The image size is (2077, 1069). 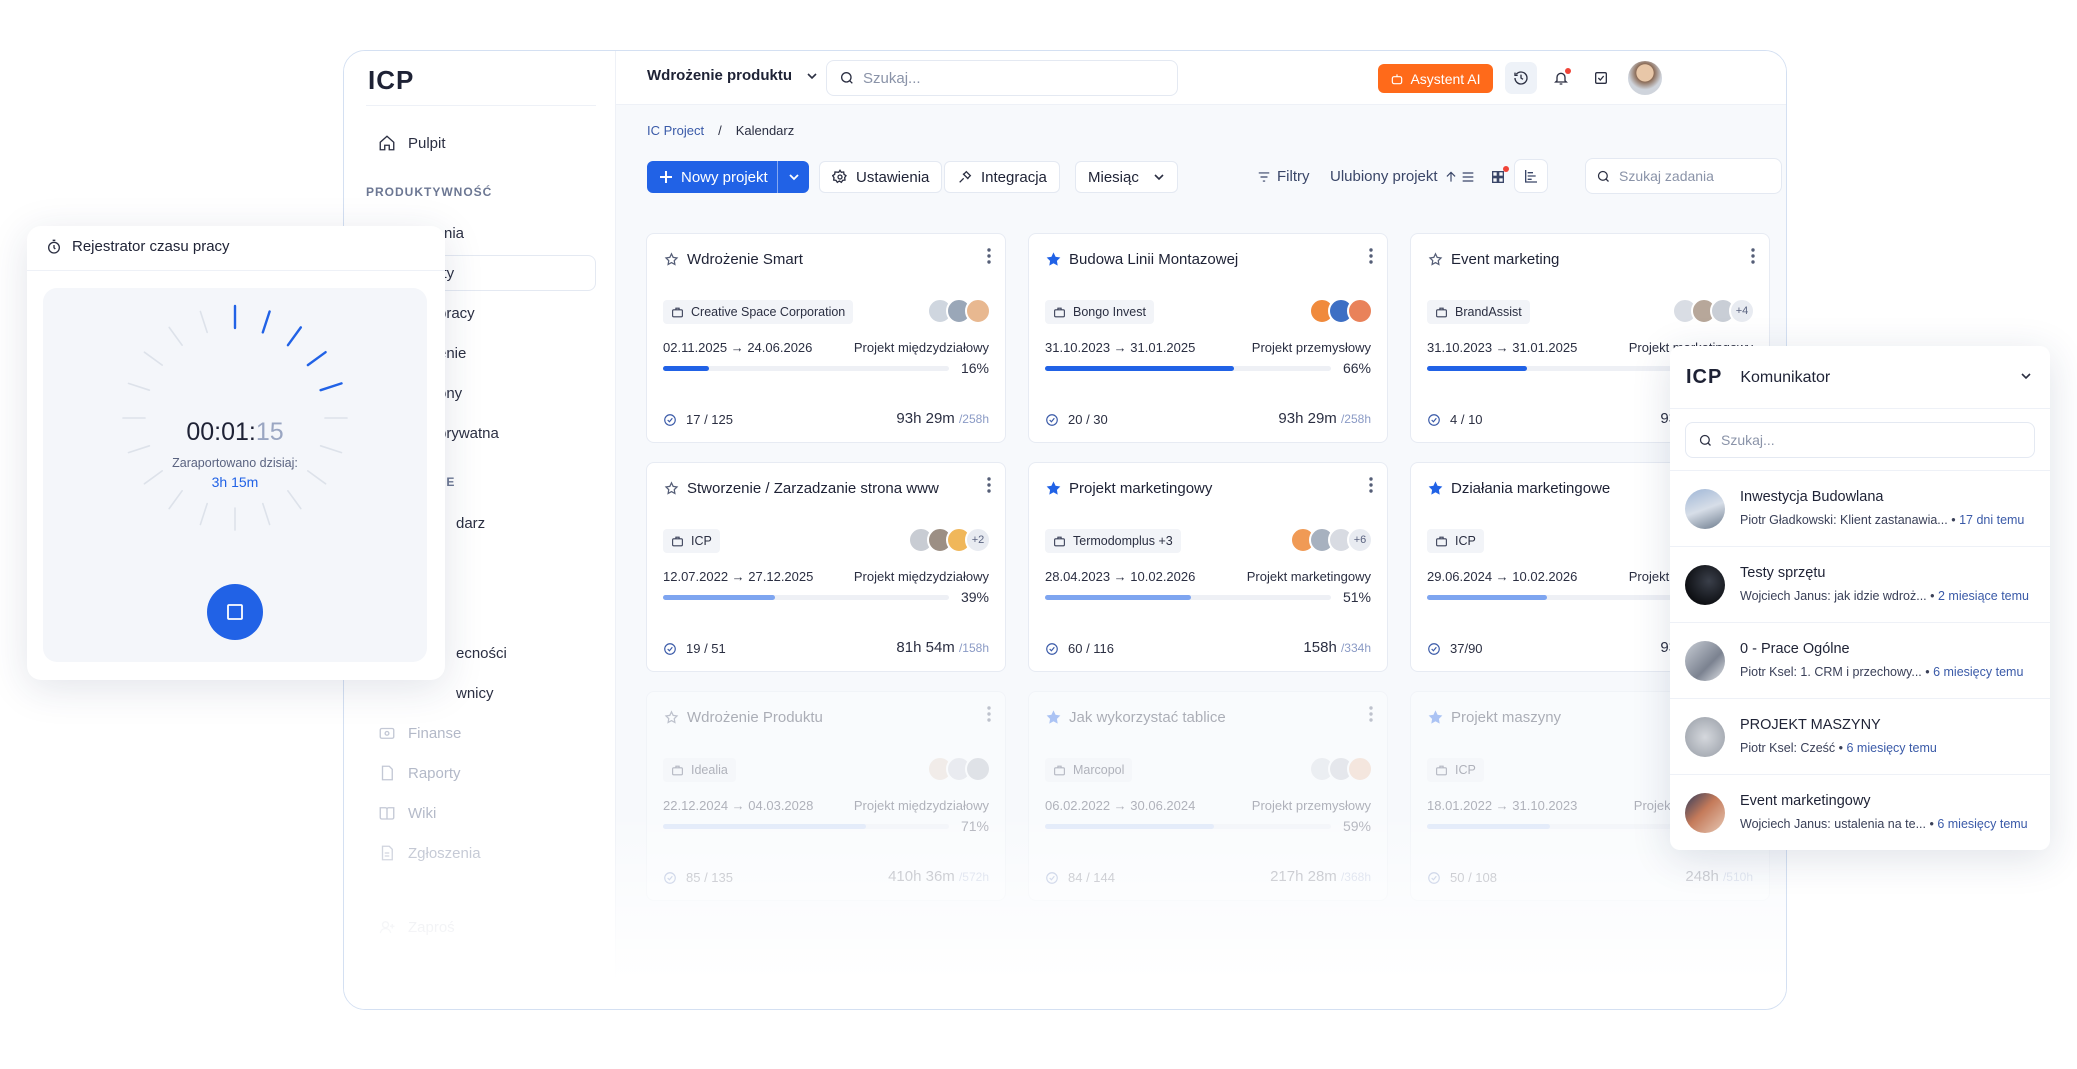 I want to click on client-name: Termodomplus +3, so click(x=1123, y=541).